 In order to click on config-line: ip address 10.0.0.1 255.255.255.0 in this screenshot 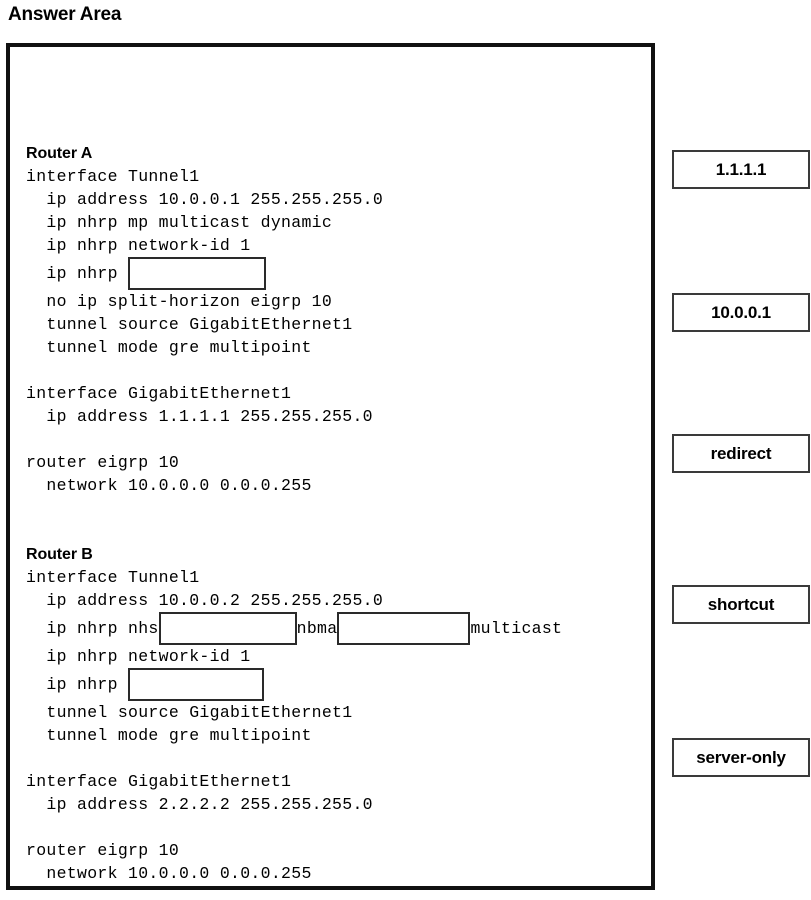, I will do `click(205, 199)`.